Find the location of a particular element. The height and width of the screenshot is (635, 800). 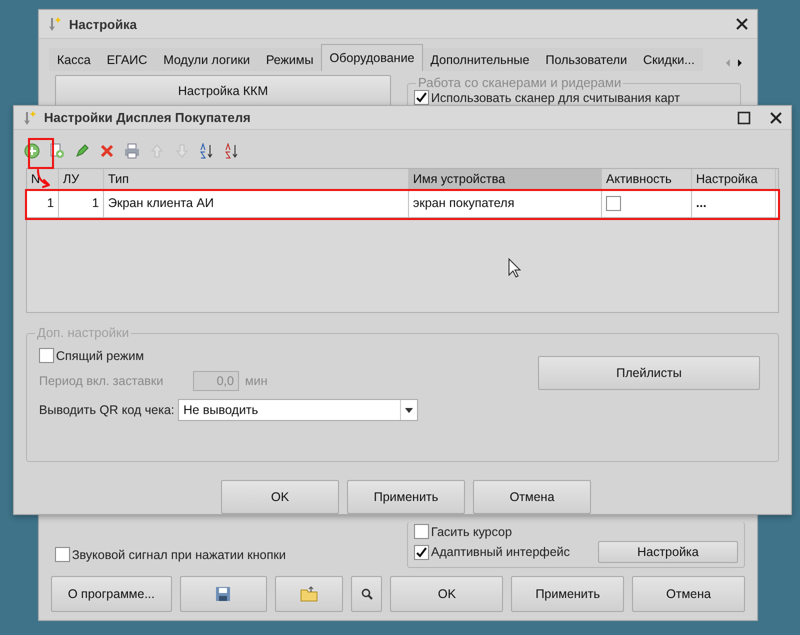

ok-button: OK is located at coordinates (447, 594).